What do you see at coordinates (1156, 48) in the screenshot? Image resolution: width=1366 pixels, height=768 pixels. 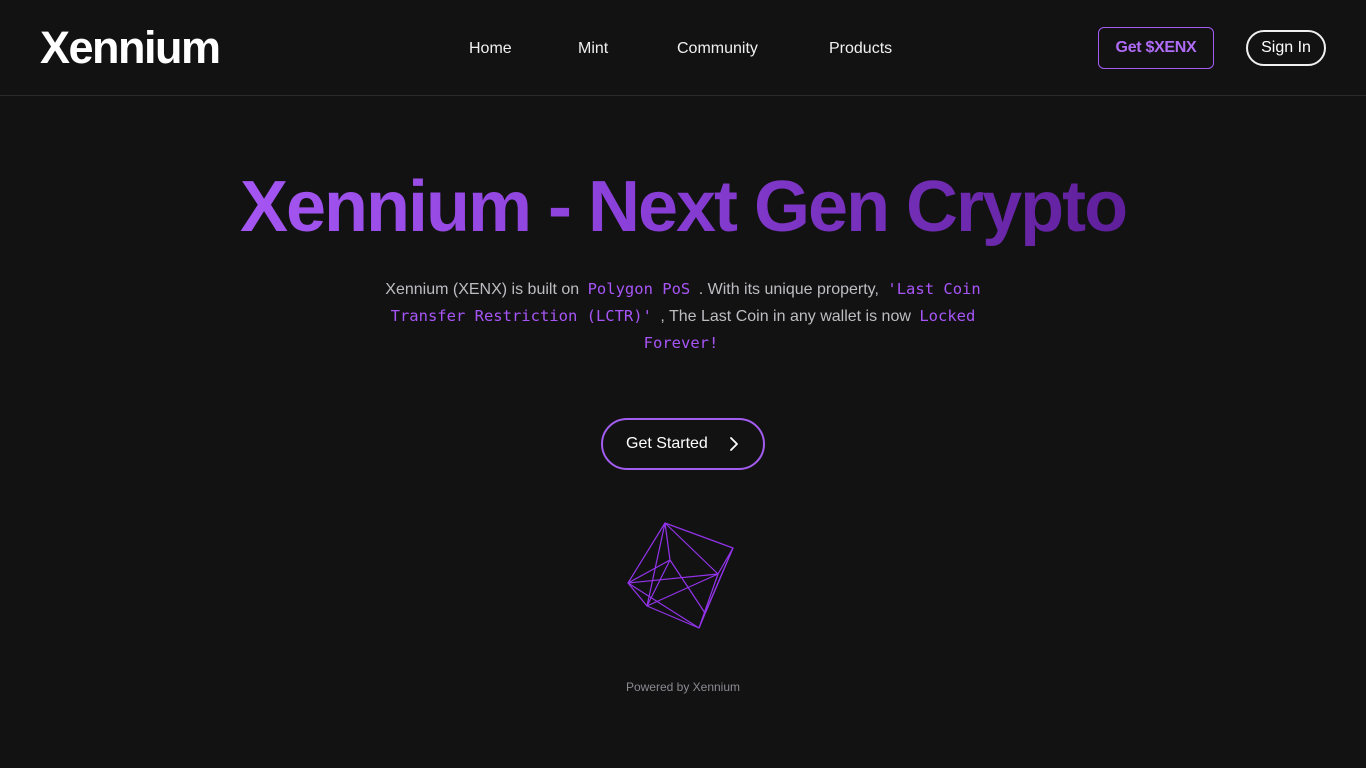 I see `get-xenx-button: Get $XENX` at bounding box center [1156, 48].